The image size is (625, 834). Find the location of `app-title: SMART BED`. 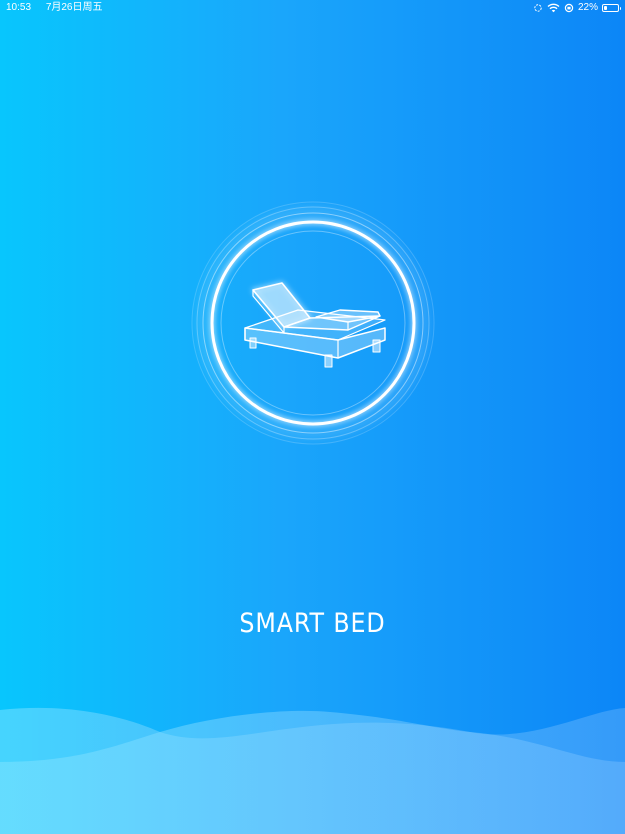

app-title: SMART BED is located at coordinates (312, 623).